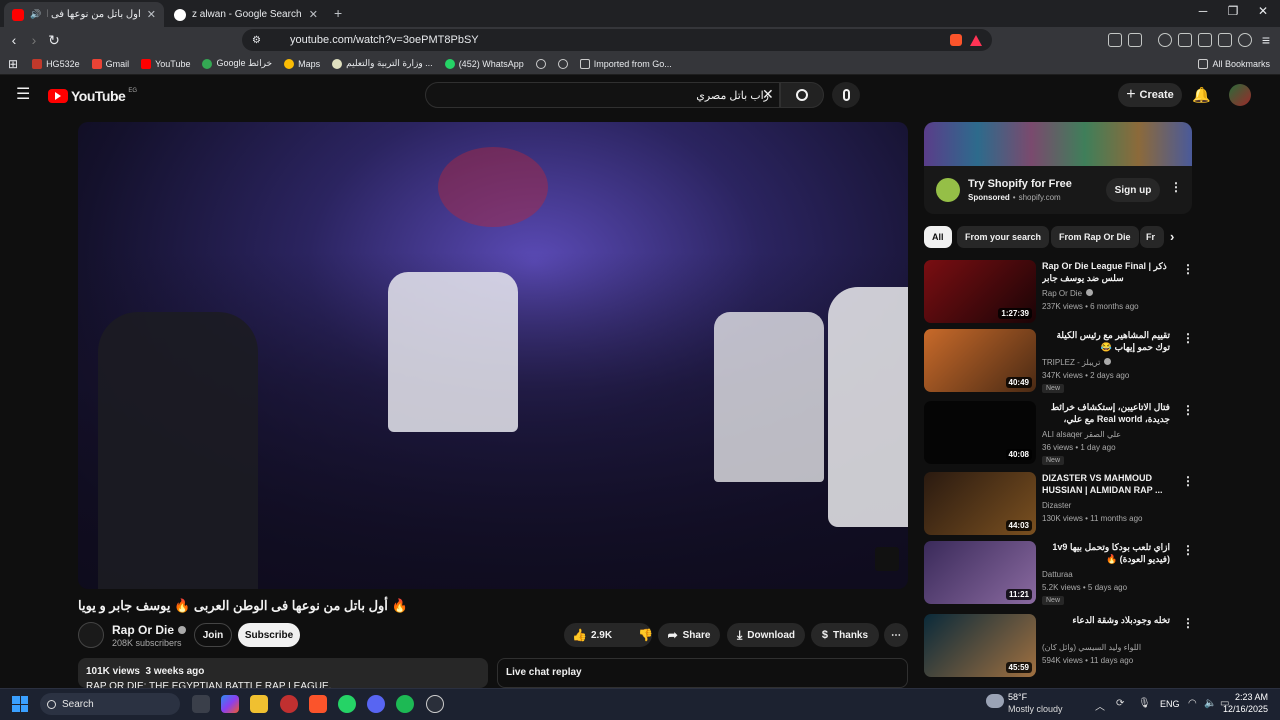 The height and width of the screenshot is (720, 1280). Describe the element at coordinates (689, 635) in the screenshot. I see `share-button: ➦ Share` at that location.